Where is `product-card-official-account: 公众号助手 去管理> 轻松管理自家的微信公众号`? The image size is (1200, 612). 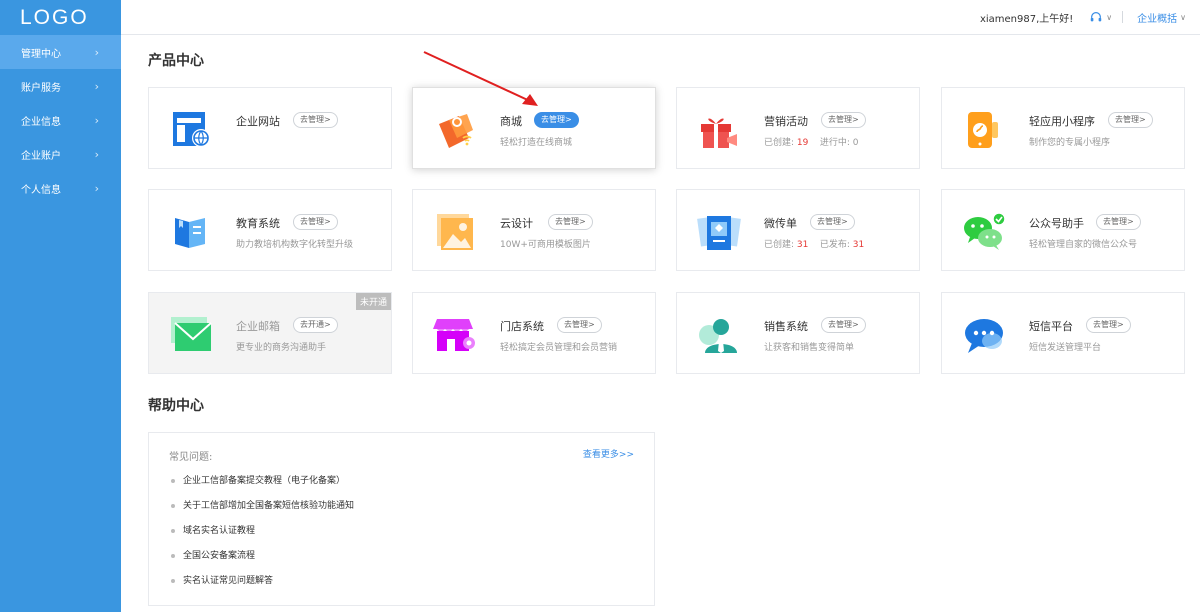
product-card-official-account: 公众号助手 去管理> 轻松管理自家的微信公众号 is located at coordinates (1063, 230).